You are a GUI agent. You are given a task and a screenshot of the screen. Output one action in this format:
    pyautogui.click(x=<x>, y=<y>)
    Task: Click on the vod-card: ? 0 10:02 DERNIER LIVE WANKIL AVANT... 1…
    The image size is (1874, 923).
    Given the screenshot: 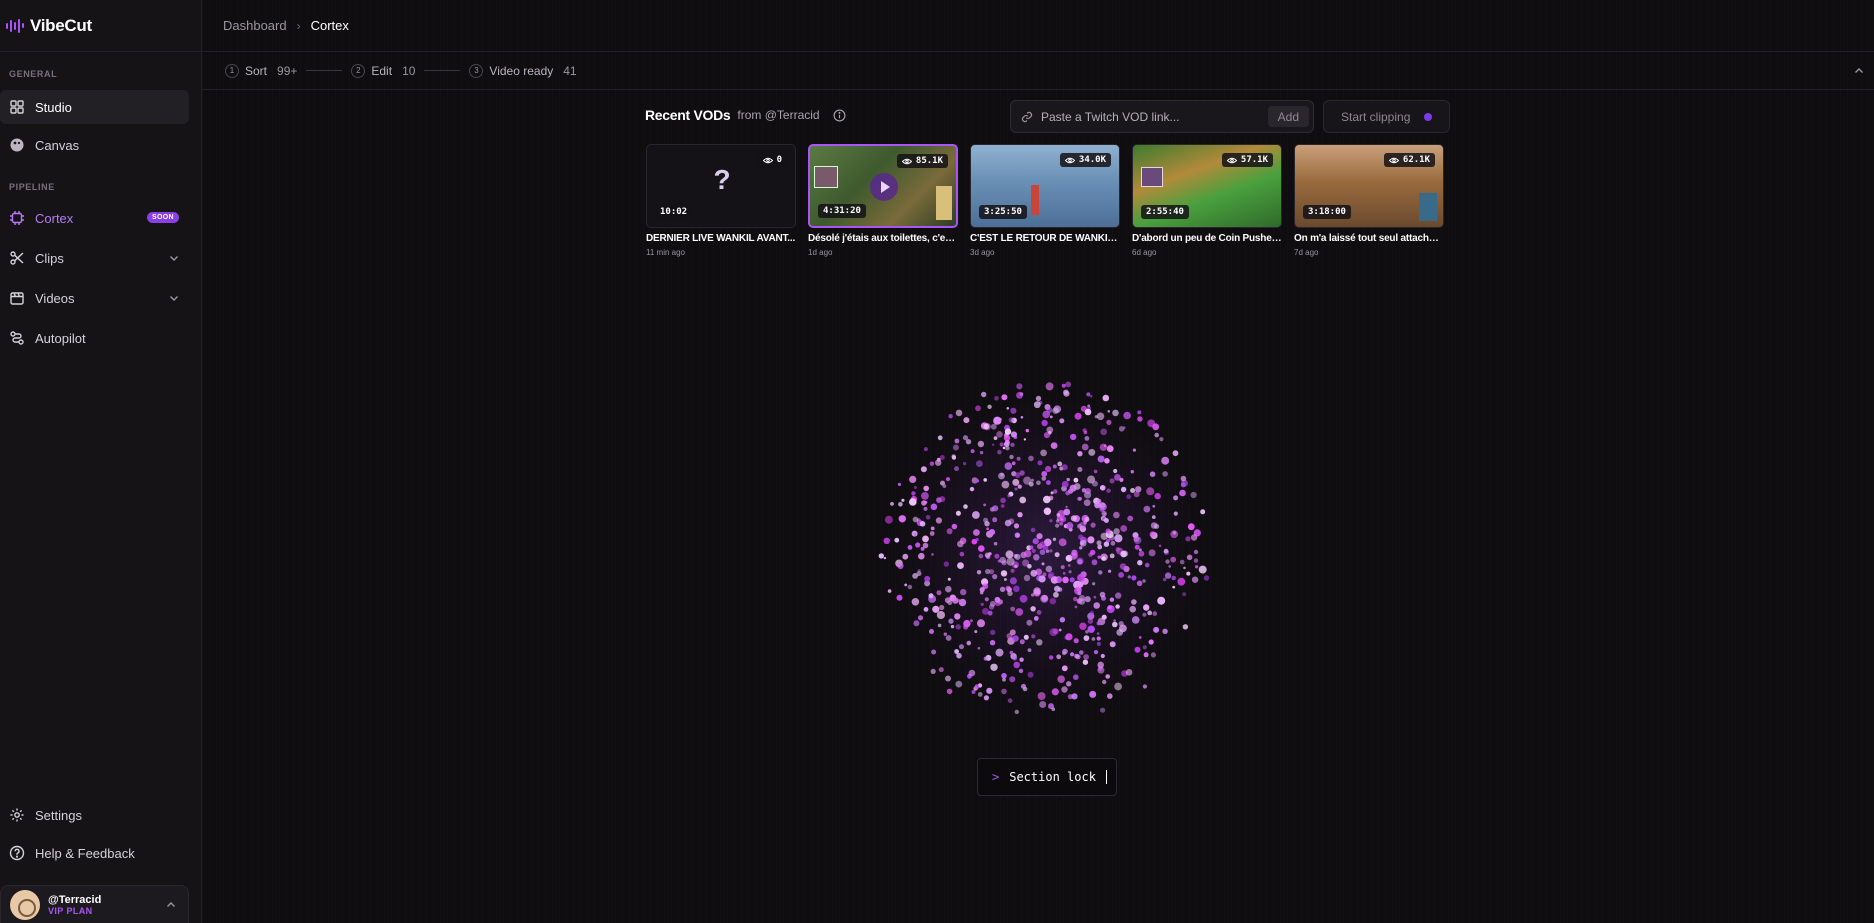 What is the action you would take?
    pyautogui.click(x=721, y=200)
    